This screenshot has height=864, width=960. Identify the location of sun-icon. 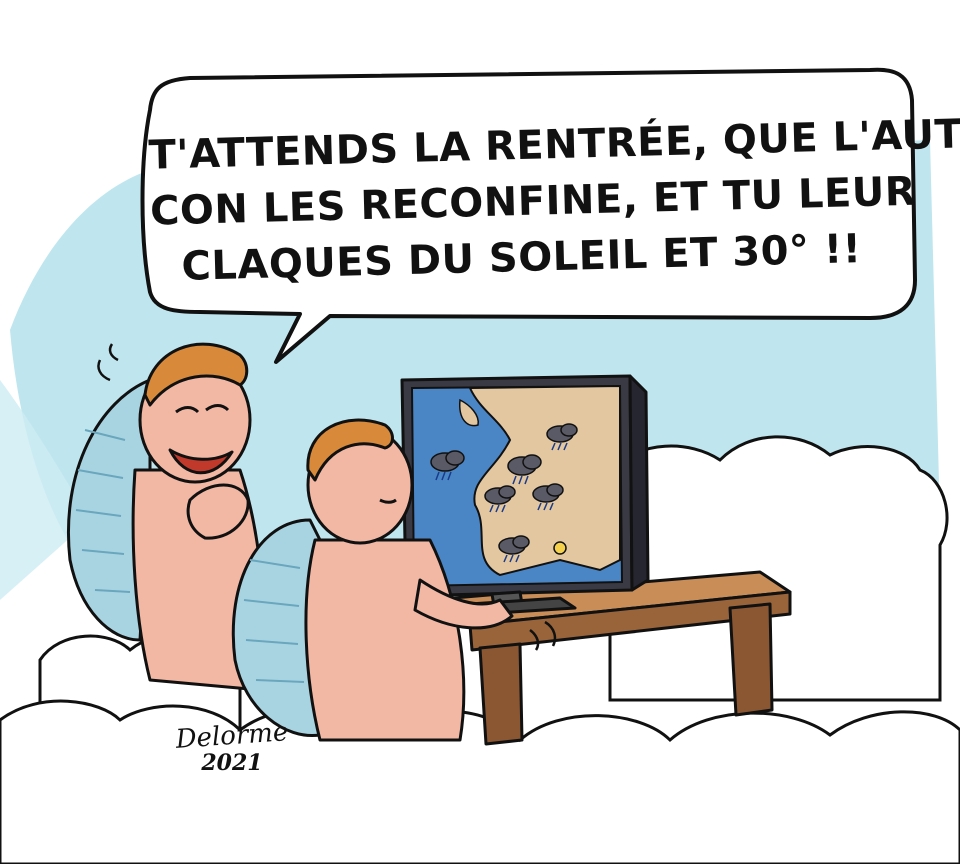
(560, 548).